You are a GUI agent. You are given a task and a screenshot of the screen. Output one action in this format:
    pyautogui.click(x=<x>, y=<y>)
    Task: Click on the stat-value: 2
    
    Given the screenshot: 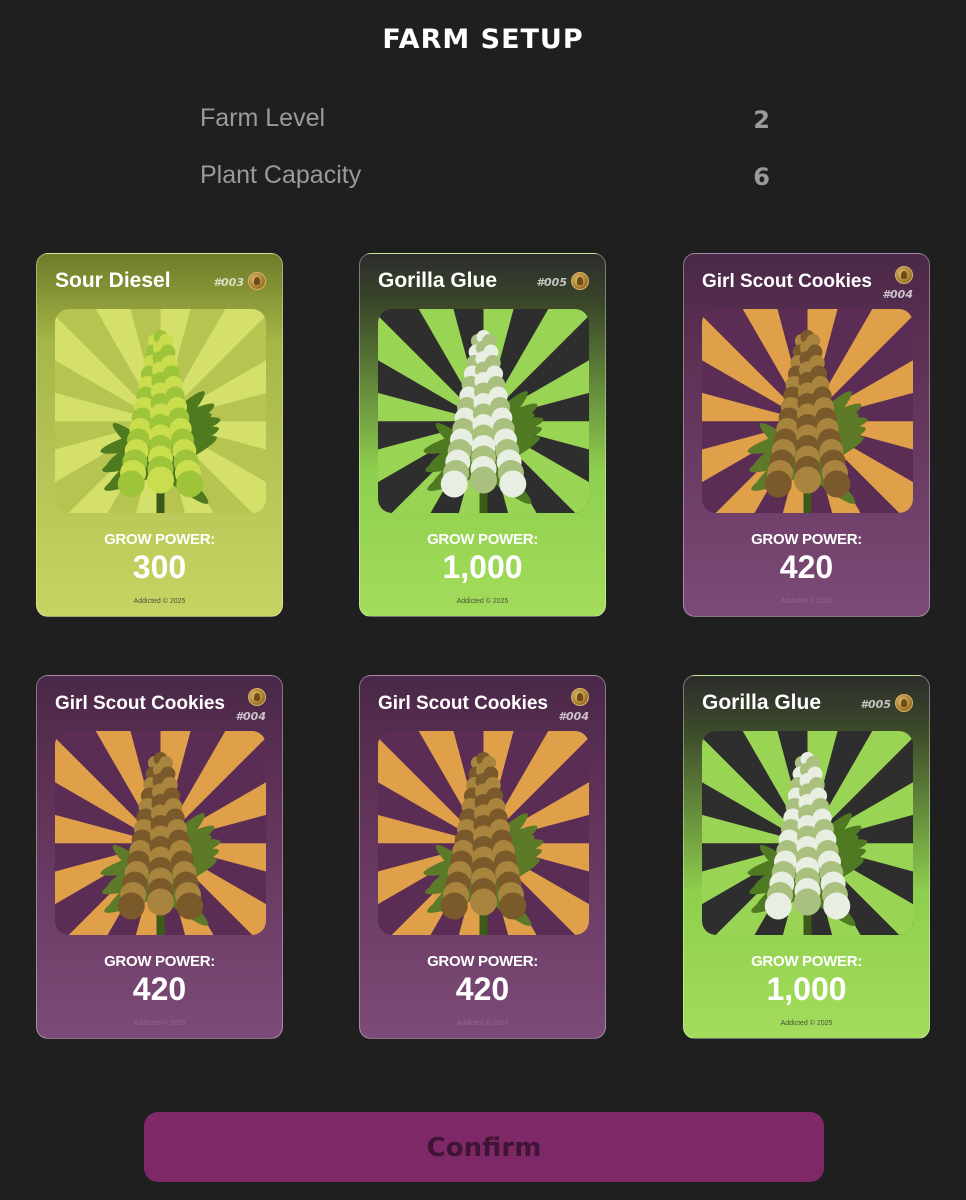 What is the action you would take?
    pyautogui.click(x=761, y=120)
    